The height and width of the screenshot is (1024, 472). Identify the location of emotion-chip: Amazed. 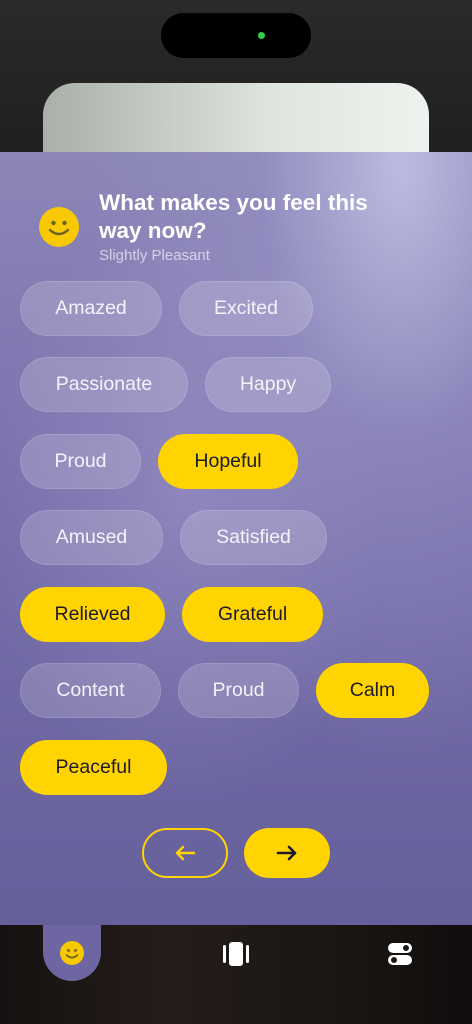
(91, 308).